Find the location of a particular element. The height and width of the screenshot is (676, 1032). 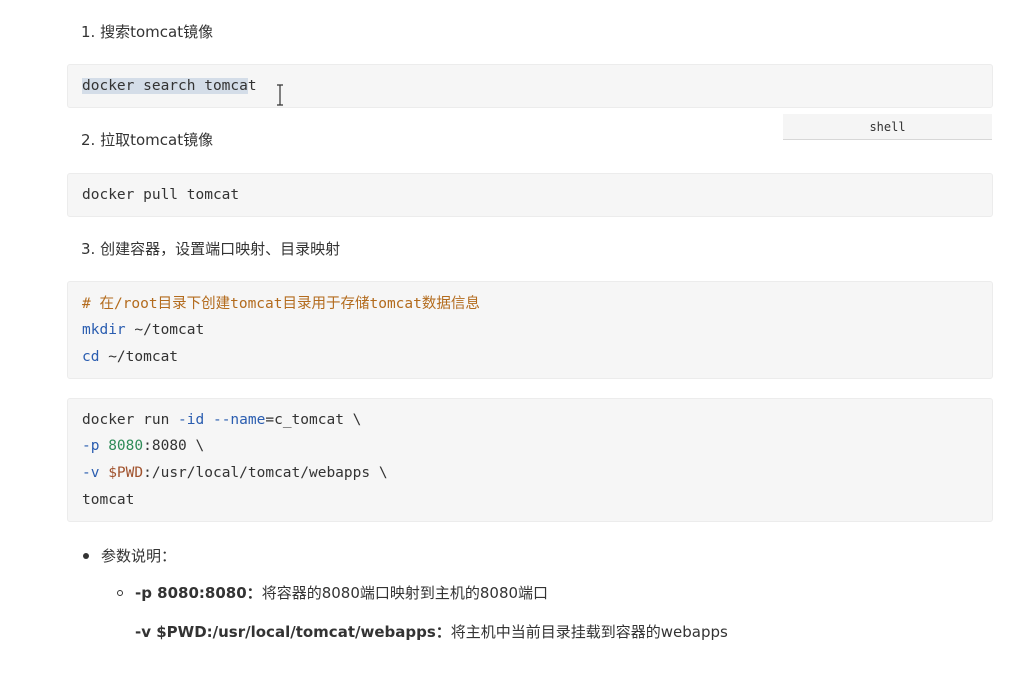

code-comment: # 在/root目录下创建tomcat目录用于存储tomcat数据信息 is located at coordinates (281, 304).